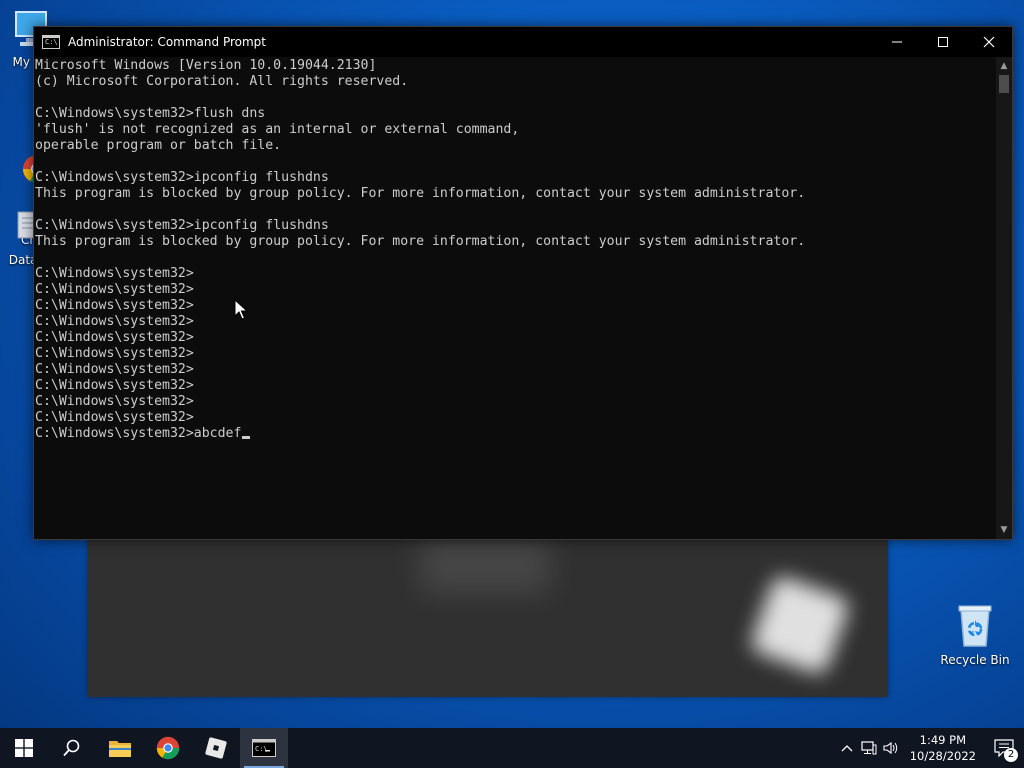 This screenshot has height=768, width=1024. Describe the element at coordinates (138, 433) in the screenshot. I see `console-input-text: C:\Windows\system32>abcdef` at that location.